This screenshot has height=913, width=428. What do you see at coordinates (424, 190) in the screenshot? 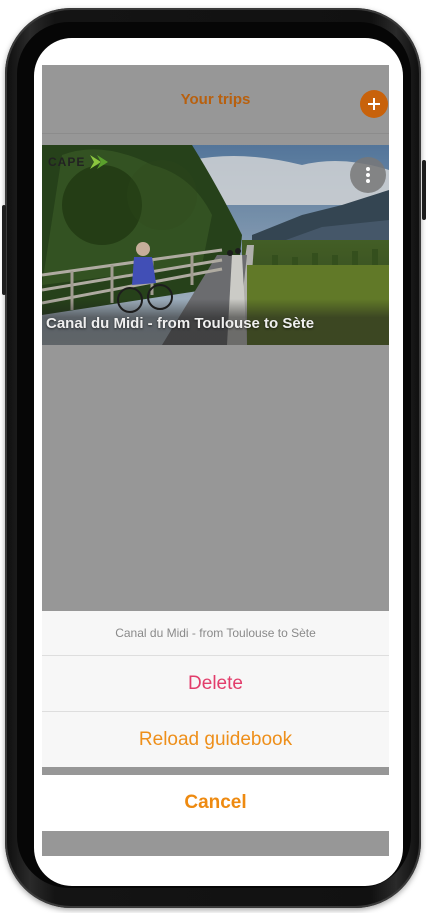
I see `power-button` at bounding box center [424, 190].